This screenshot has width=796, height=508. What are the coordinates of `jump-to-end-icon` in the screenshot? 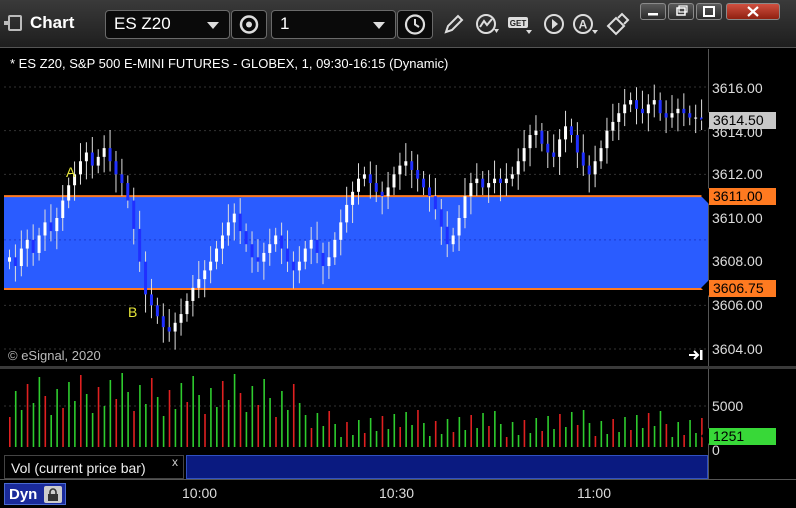 It's located at (696, 355).